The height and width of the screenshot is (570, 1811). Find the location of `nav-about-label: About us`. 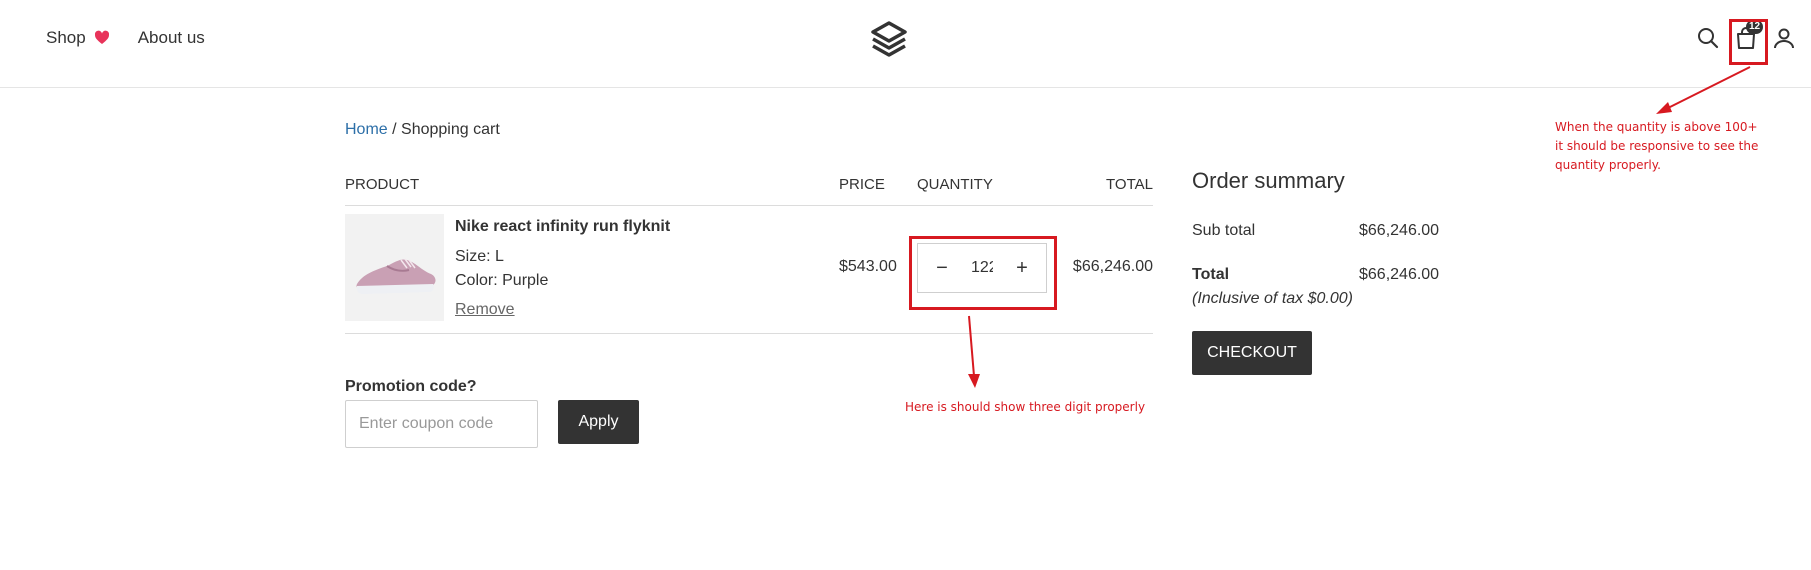

nav-about-label: About us is located at coordinates (171, 37).